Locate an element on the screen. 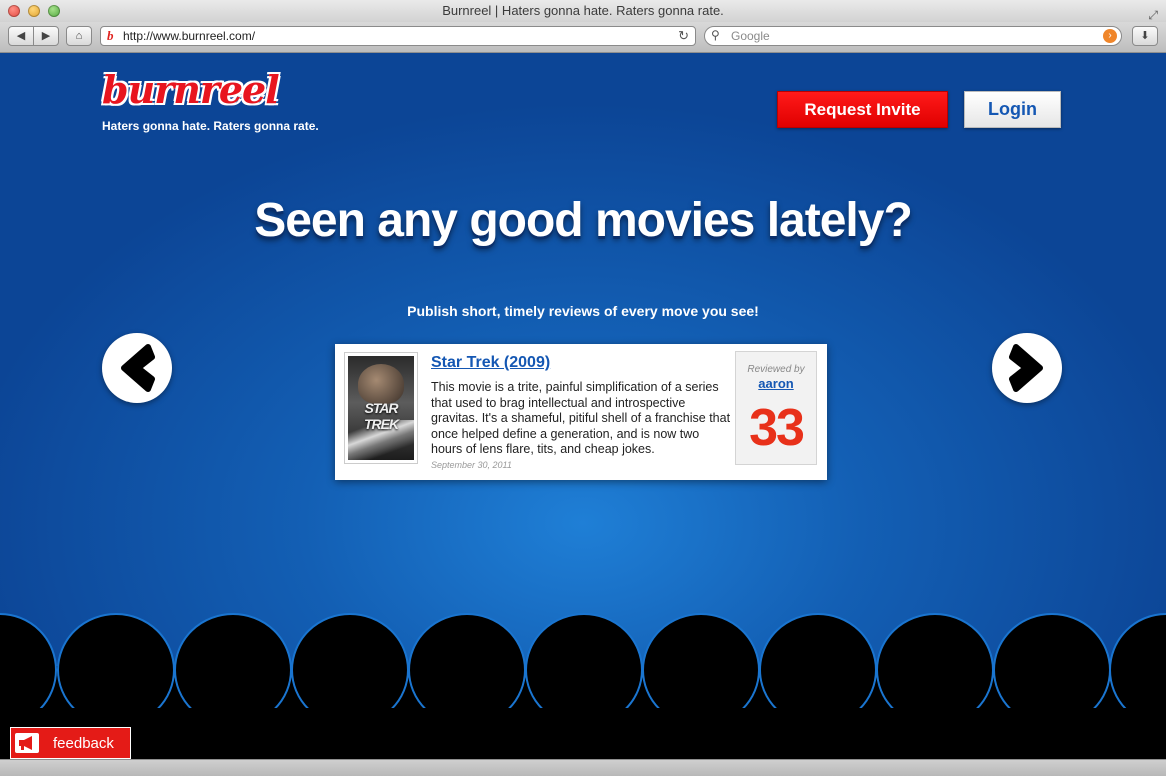 This screenshot has height=776, width=1166. tagline: Haters gonna hate. Raters gonna rate. is located at coordinates (210, 126).